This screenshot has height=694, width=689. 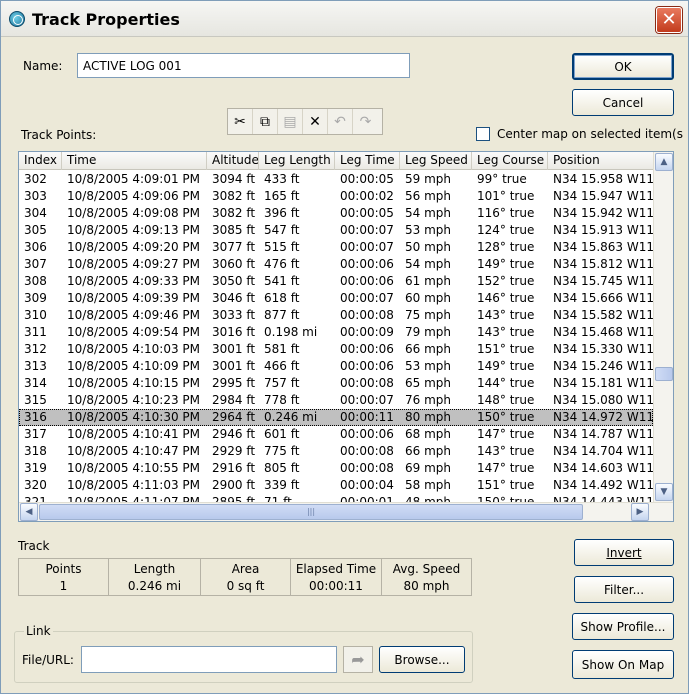 I want to click on table-cell: 144° true, so click(x=506, y=383).